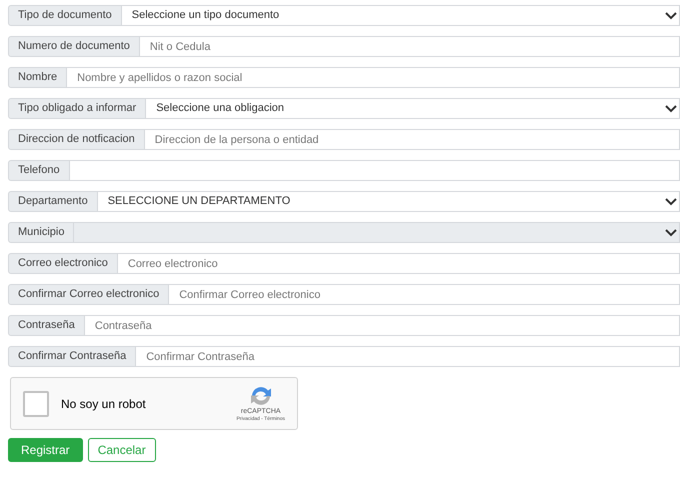 This screenshot has height=483, width=680. I want to click on field-label: Nombre, so click(38, 77).